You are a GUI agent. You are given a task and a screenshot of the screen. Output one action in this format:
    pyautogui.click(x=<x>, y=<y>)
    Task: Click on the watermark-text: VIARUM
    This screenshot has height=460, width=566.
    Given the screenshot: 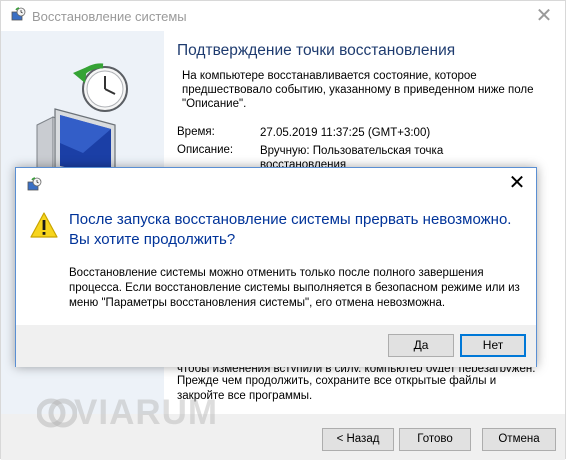 What is the action you would take?
    pyautogui.click(x=146, y=412)
    